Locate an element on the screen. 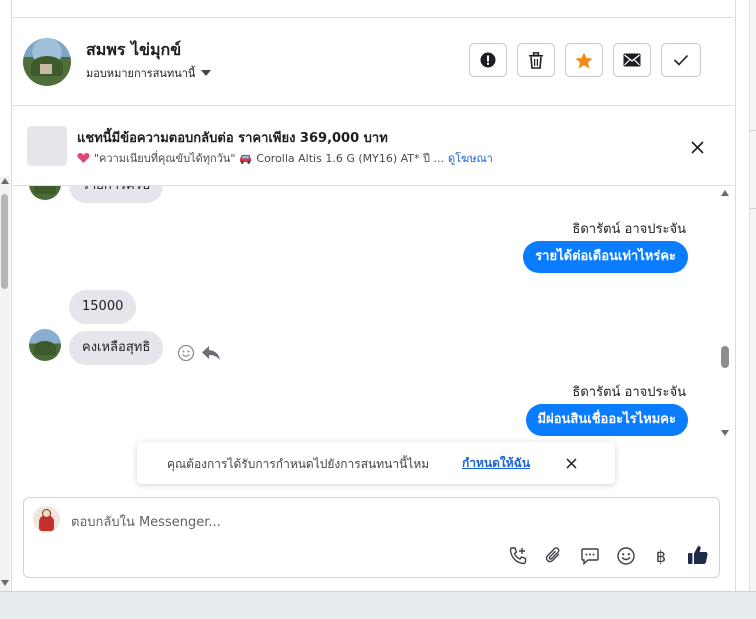 The image size is (756, 619). outgoing-message: รายได้ต่อเดือนเท่าไหร่คะ is located at coordinates (605, 257).